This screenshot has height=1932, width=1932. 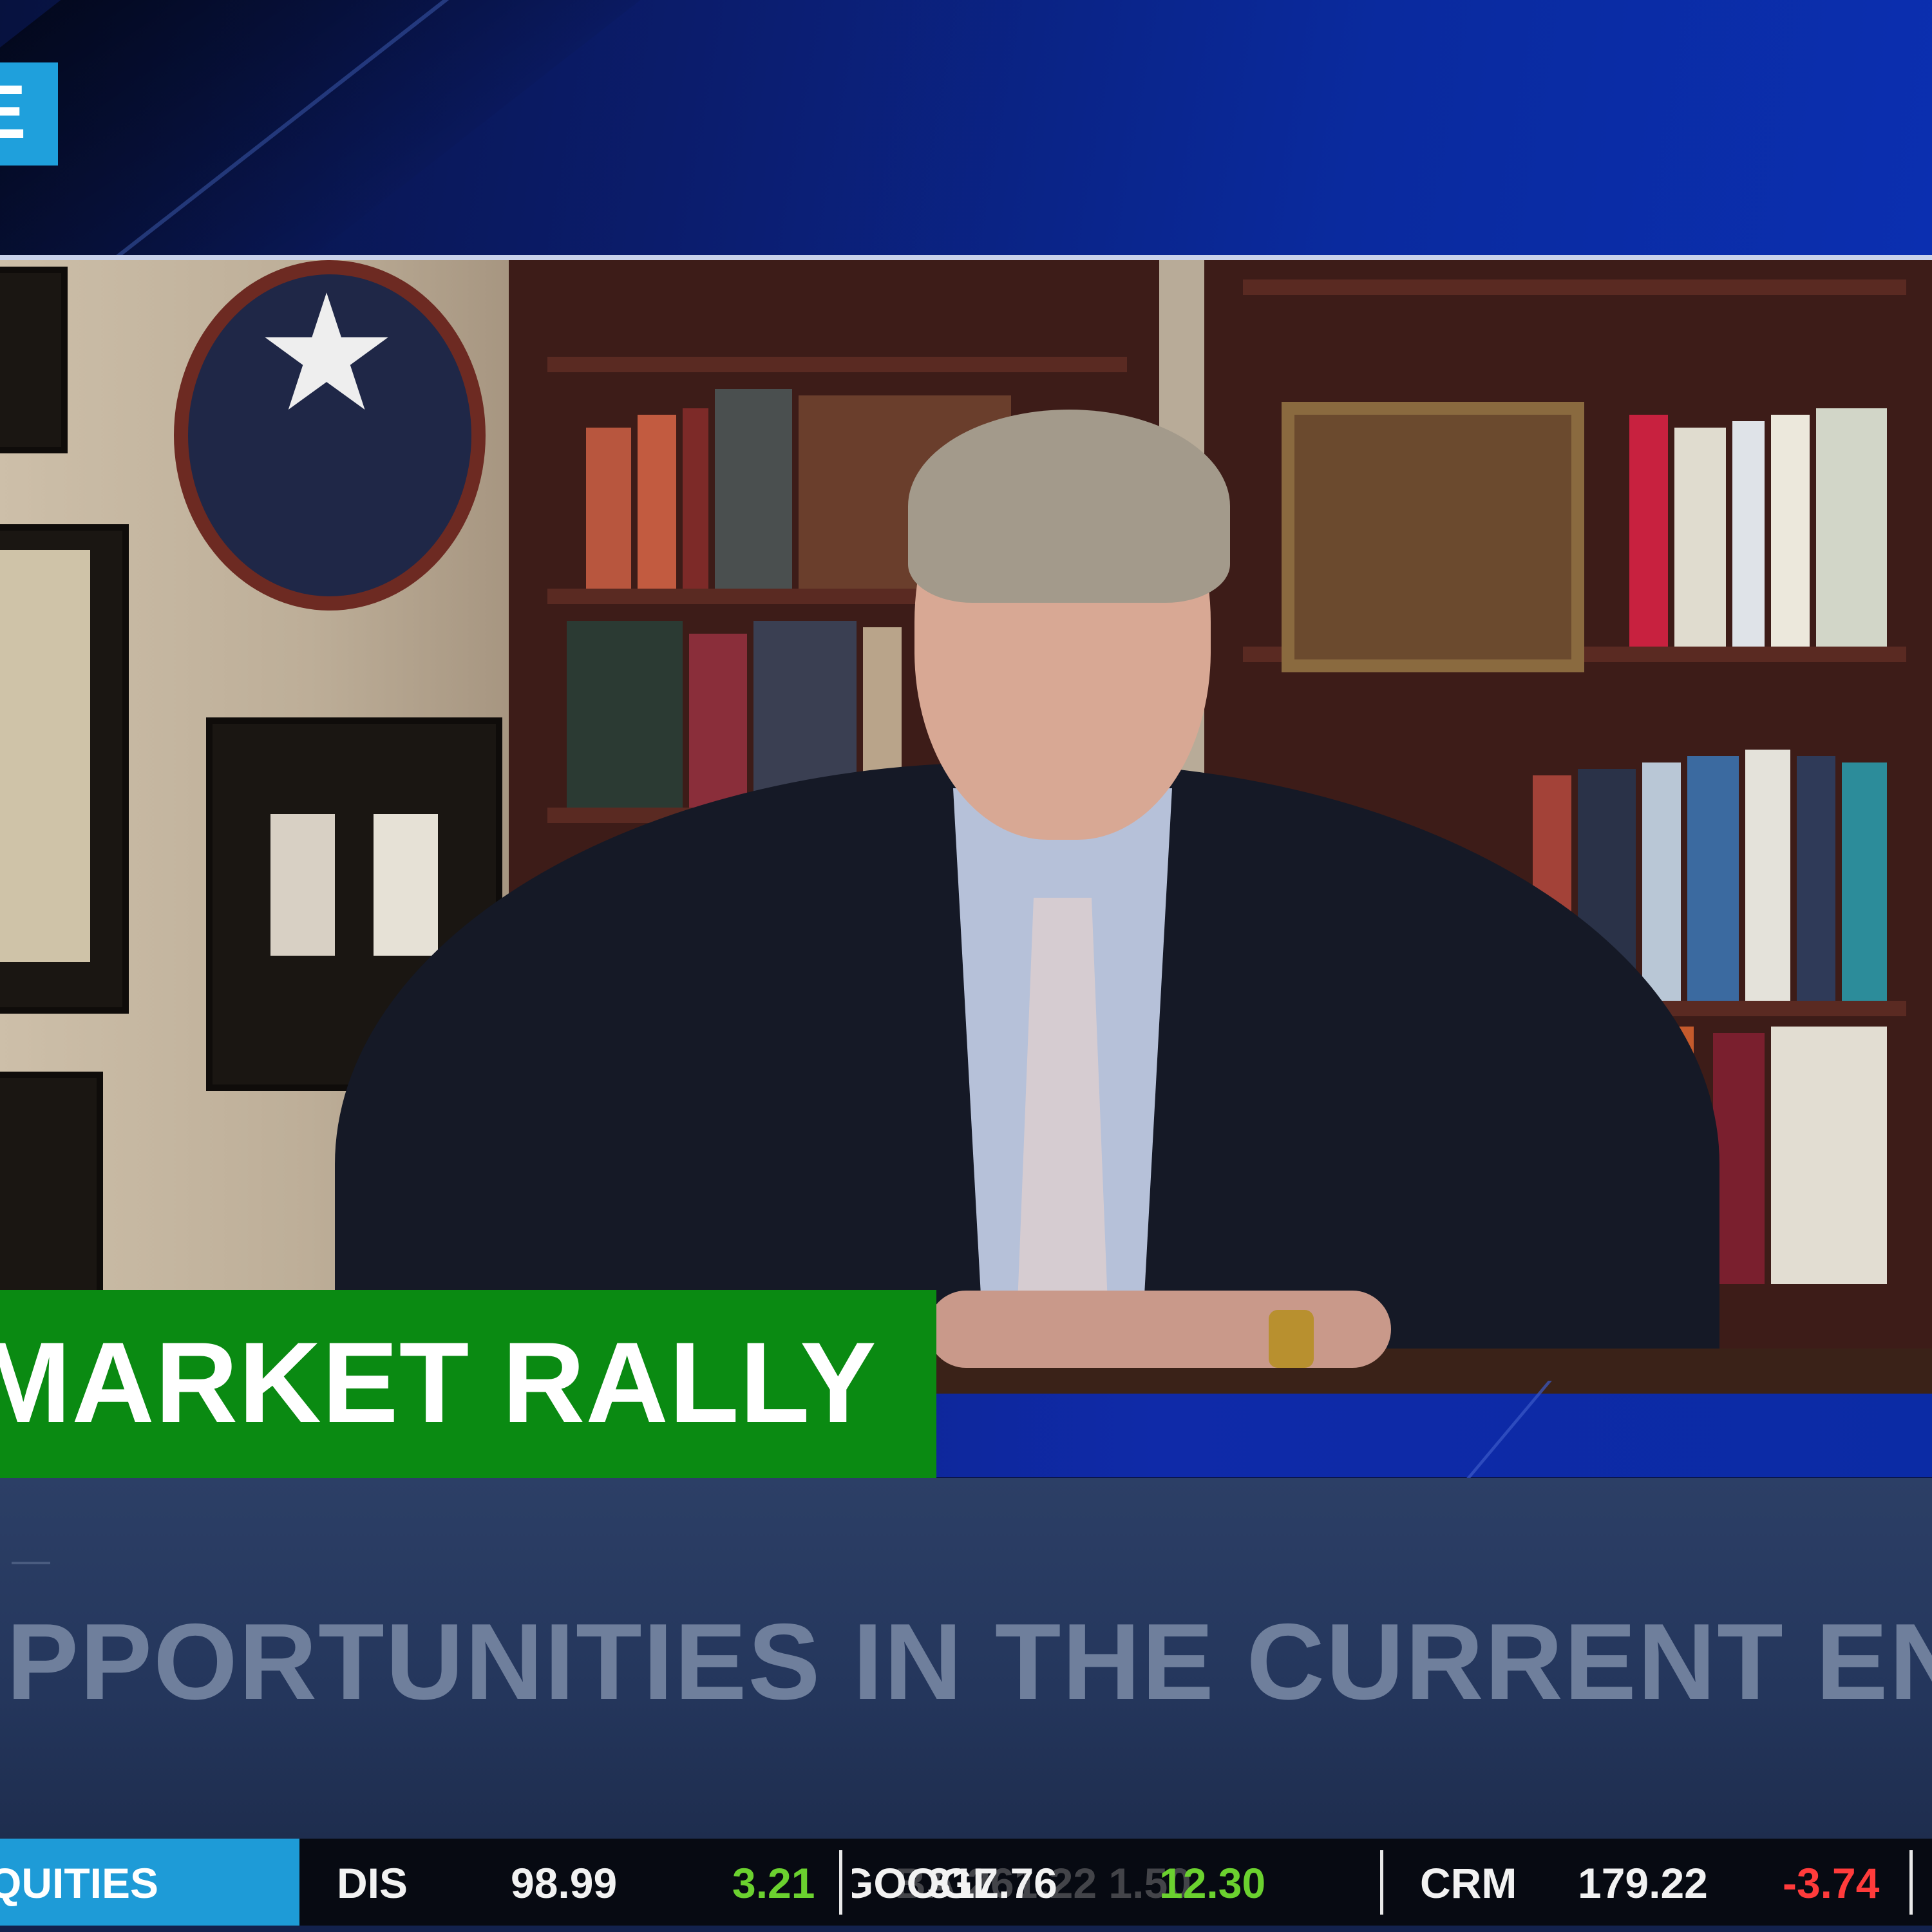 What do you see at coordinates (1832, 1883) in the screenshot?
I see `ticker-change: -3.74` at bounding box center [1832, 1883].